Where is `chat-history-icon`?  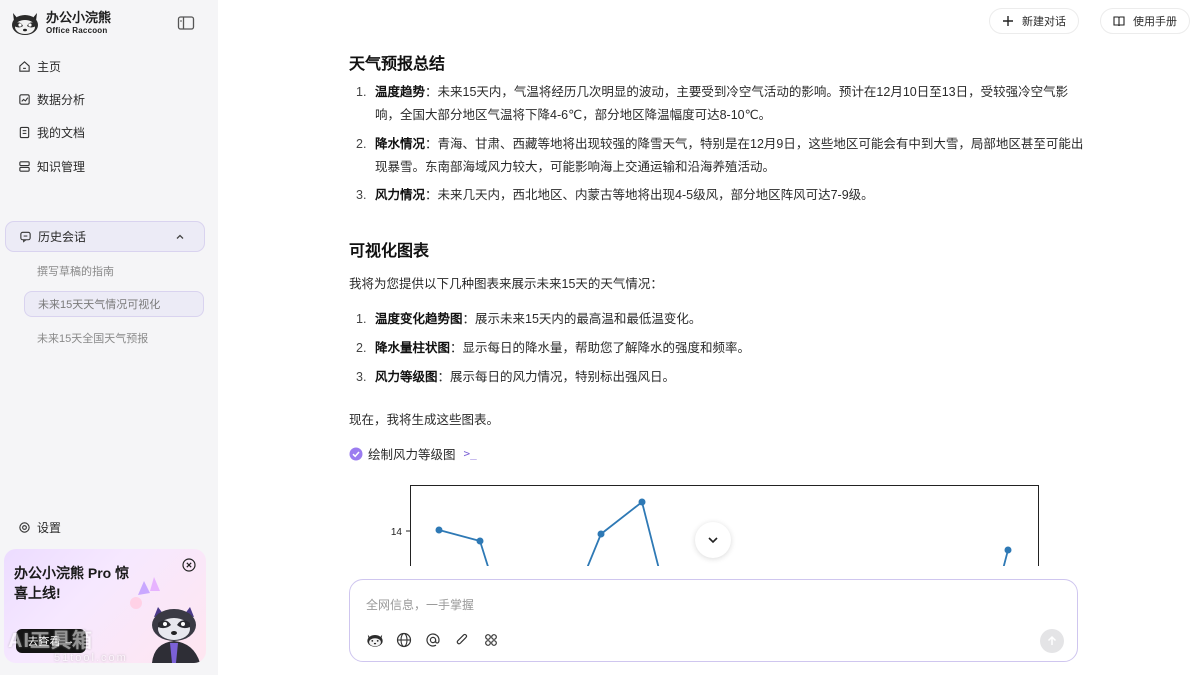 chat-history-icon is located at coordinates (25, 237).